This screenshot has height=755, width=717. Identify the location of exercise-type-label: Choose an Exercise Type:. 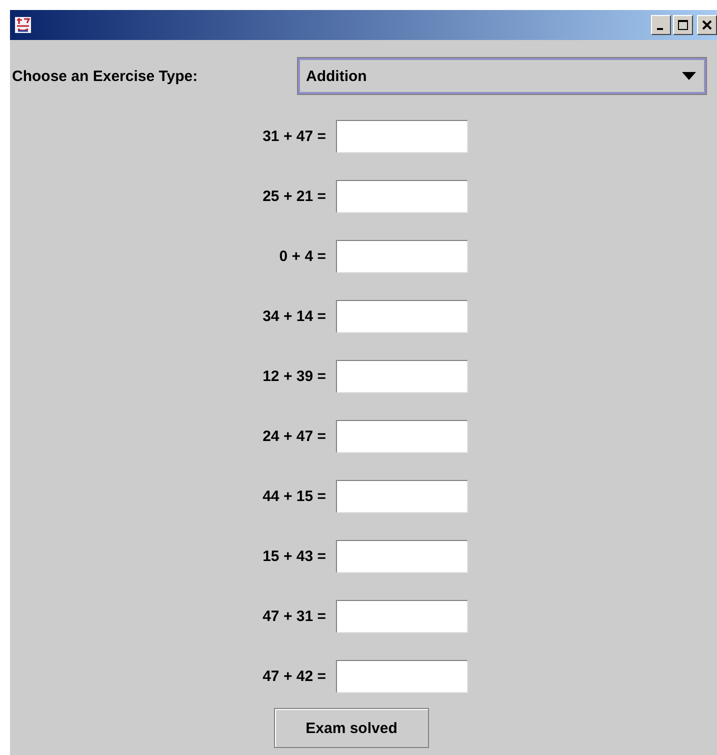
(105, 76).